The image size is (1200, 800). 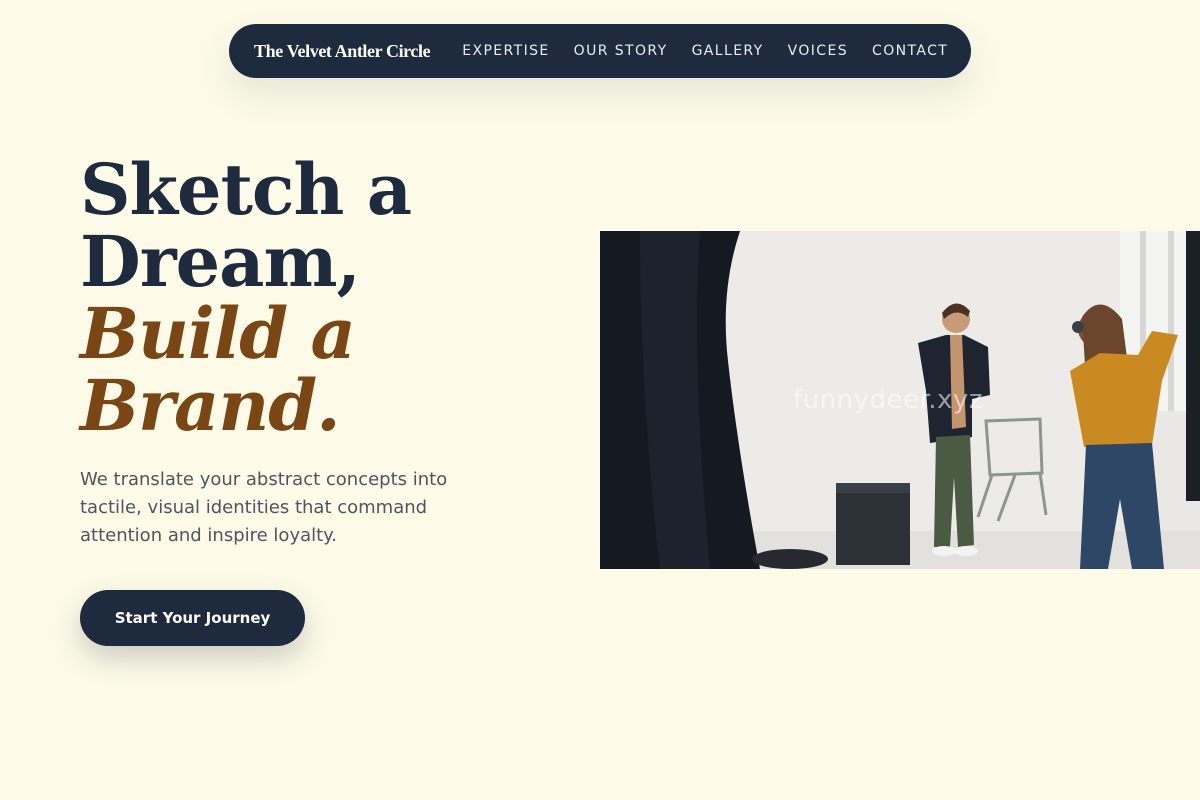 I want to click on hero-headline: Sketch a Dream, Build a Brand., so click(x=246, y=297).